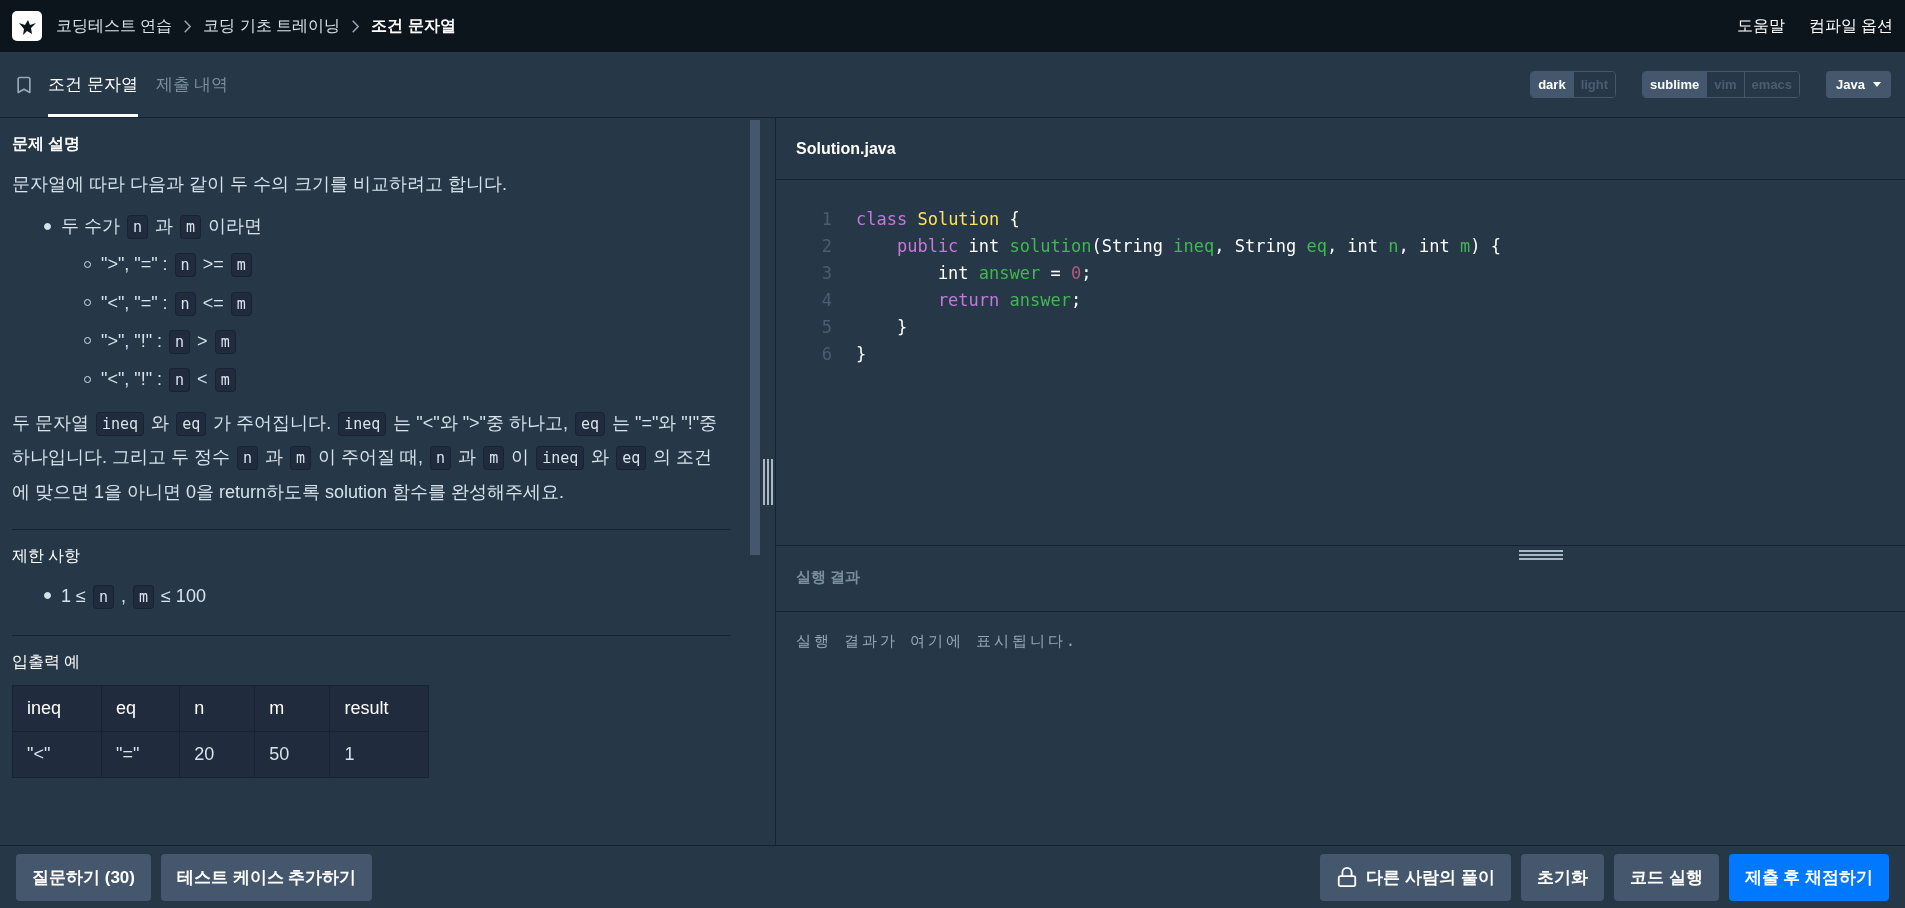  I want to click on table-header-cell: n, so click(217, 708).